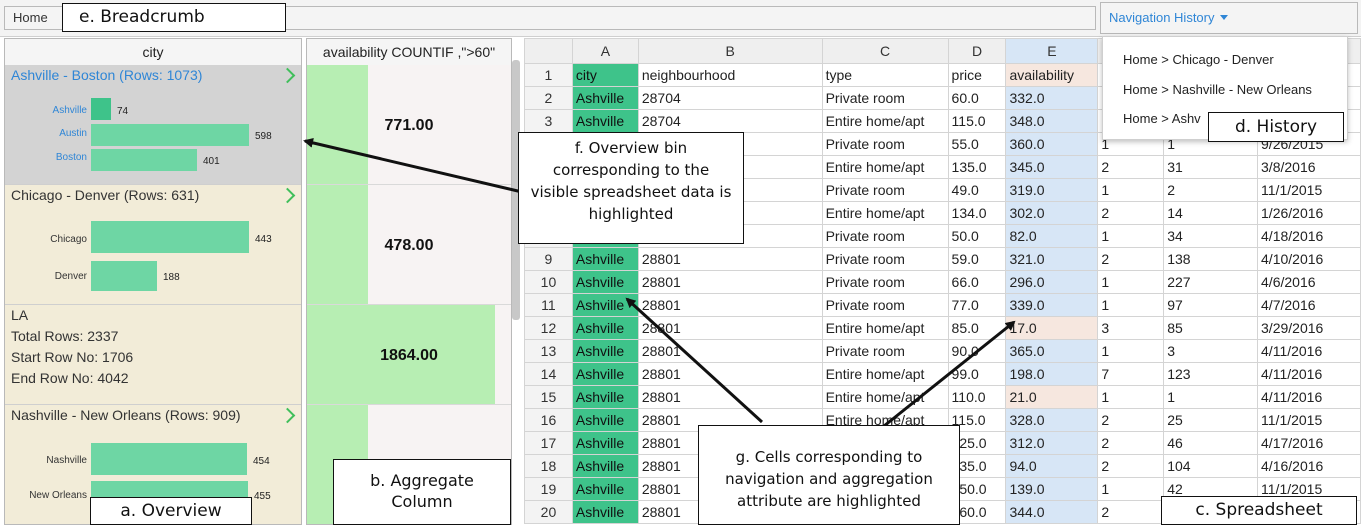  What do you see at coordinates (977, 397) in the screenshot?
I see `table-cell: 110.0` at bounding box center [977, 397].